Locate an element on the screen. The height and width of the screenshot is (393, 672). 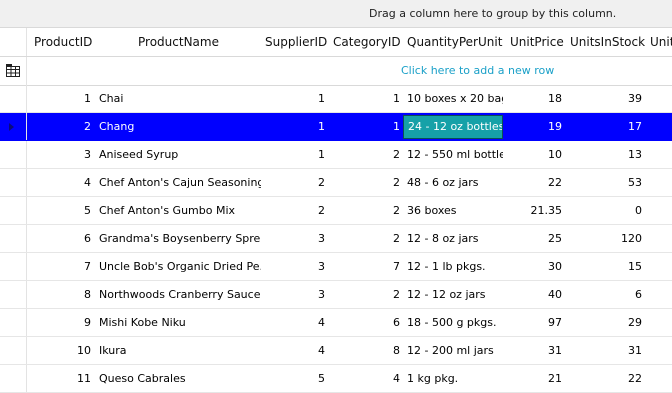
cell-productid: 6 is located at coordinates (59, 238).